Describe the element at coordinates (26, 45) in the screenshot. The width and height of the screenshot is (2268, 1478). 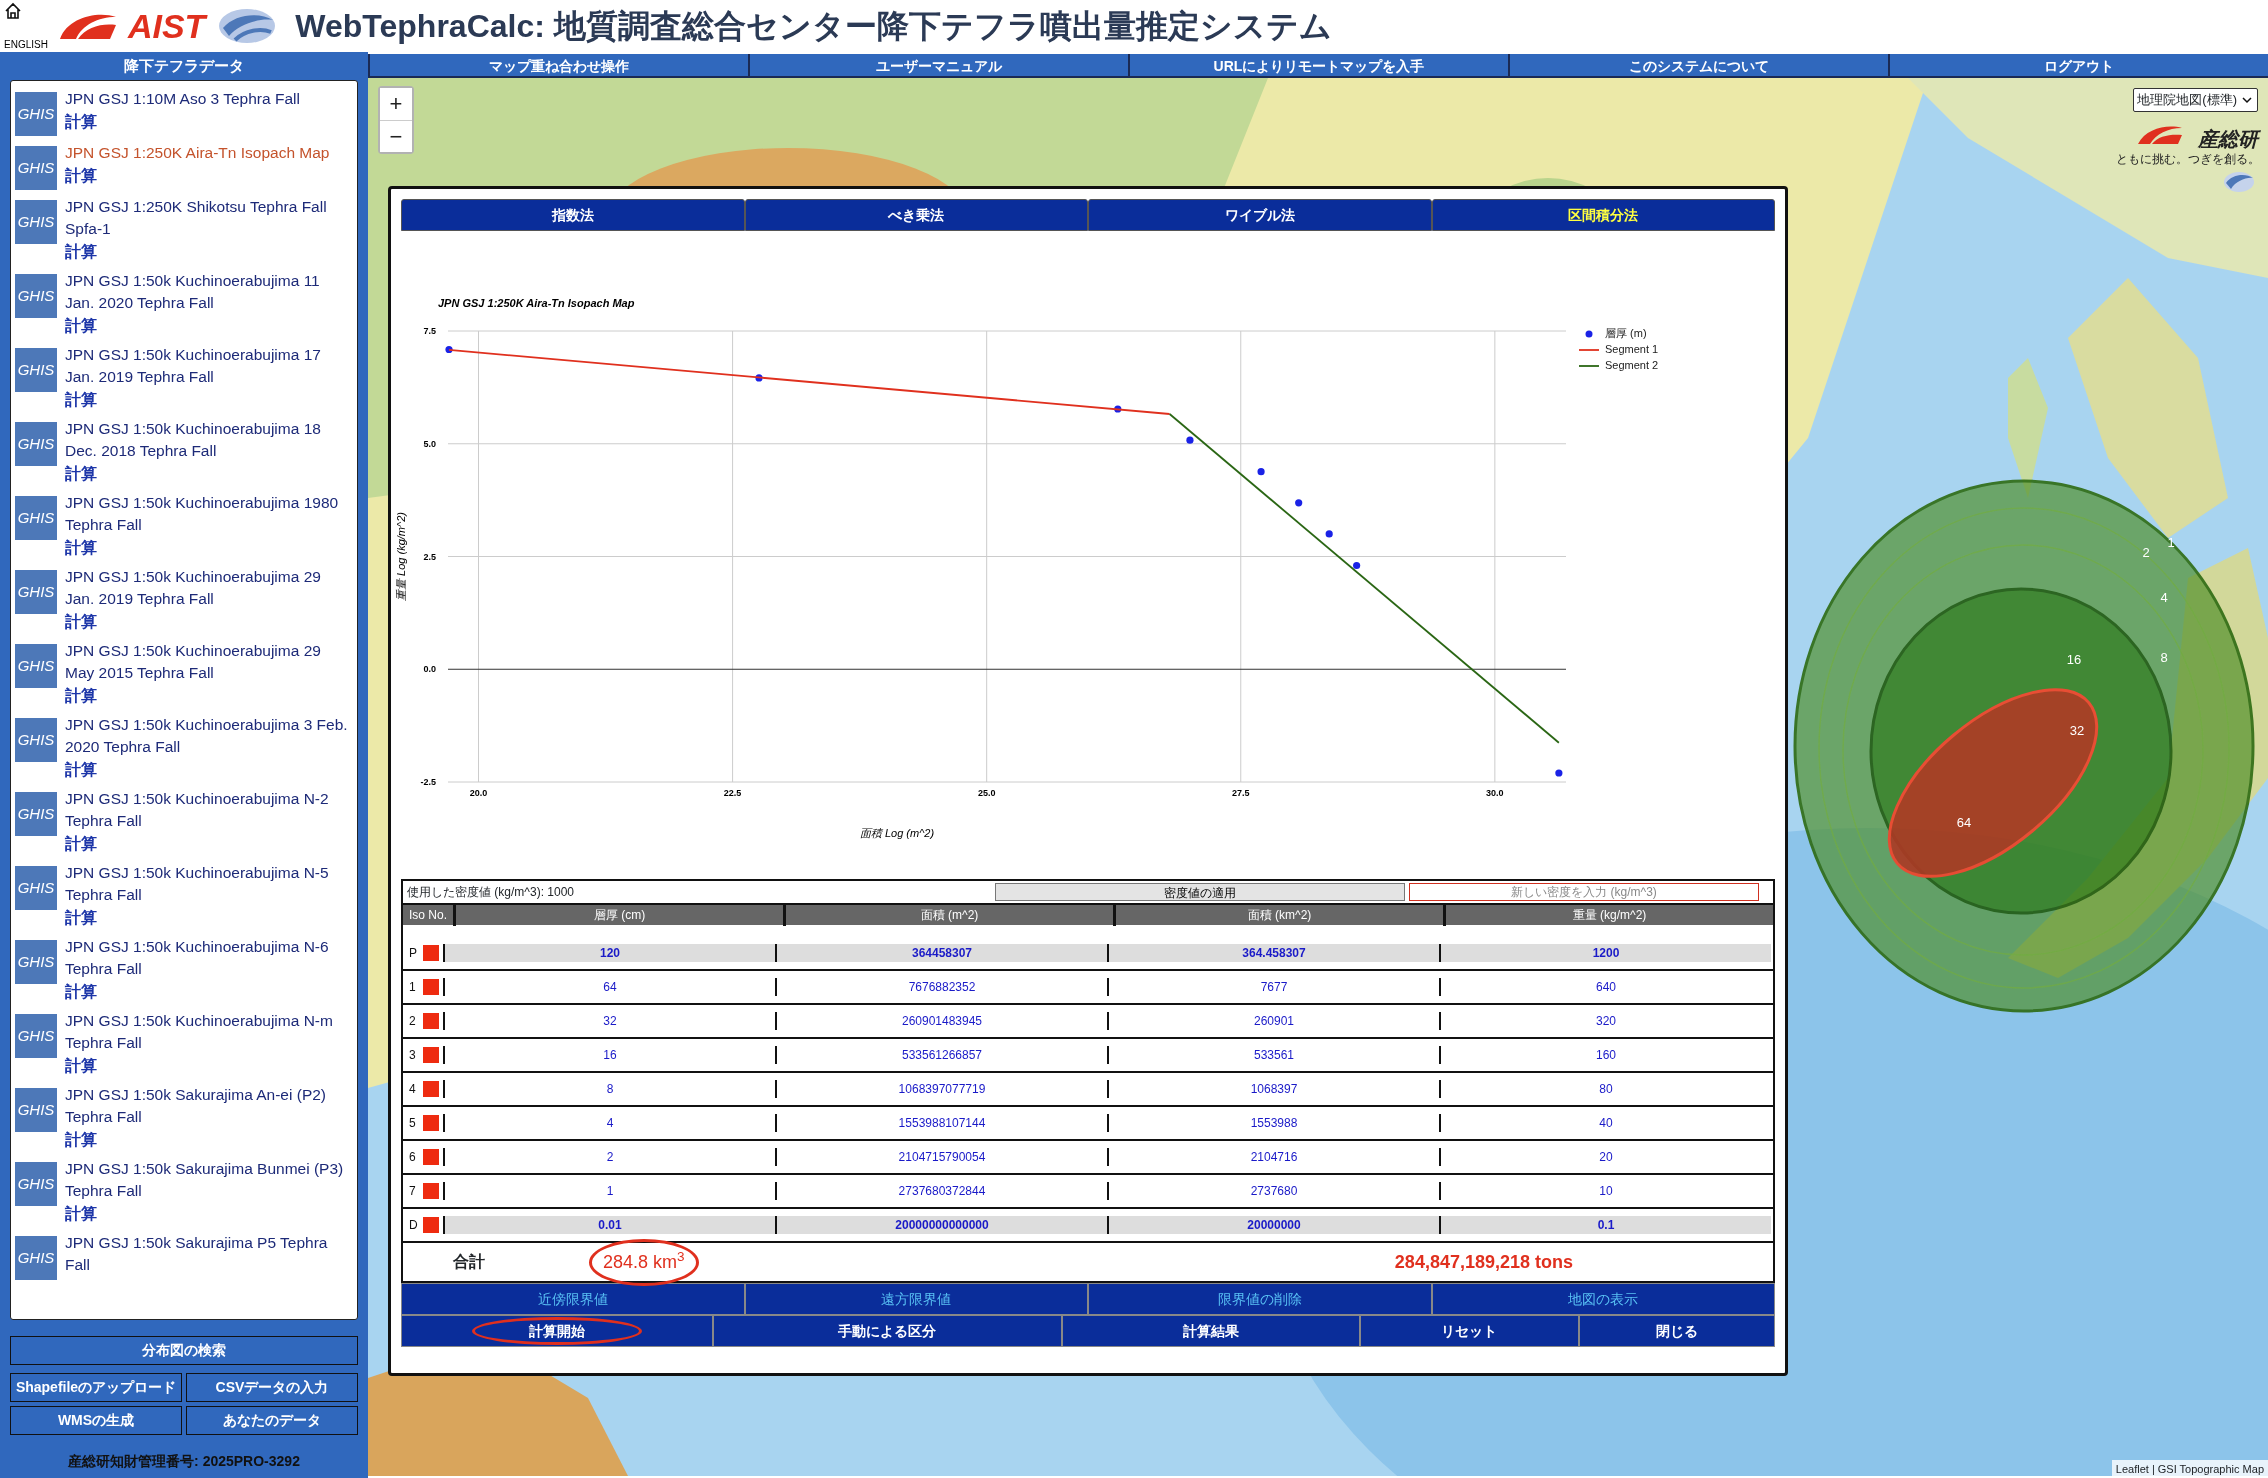
I see `language-link: ENGLISH` at that location.